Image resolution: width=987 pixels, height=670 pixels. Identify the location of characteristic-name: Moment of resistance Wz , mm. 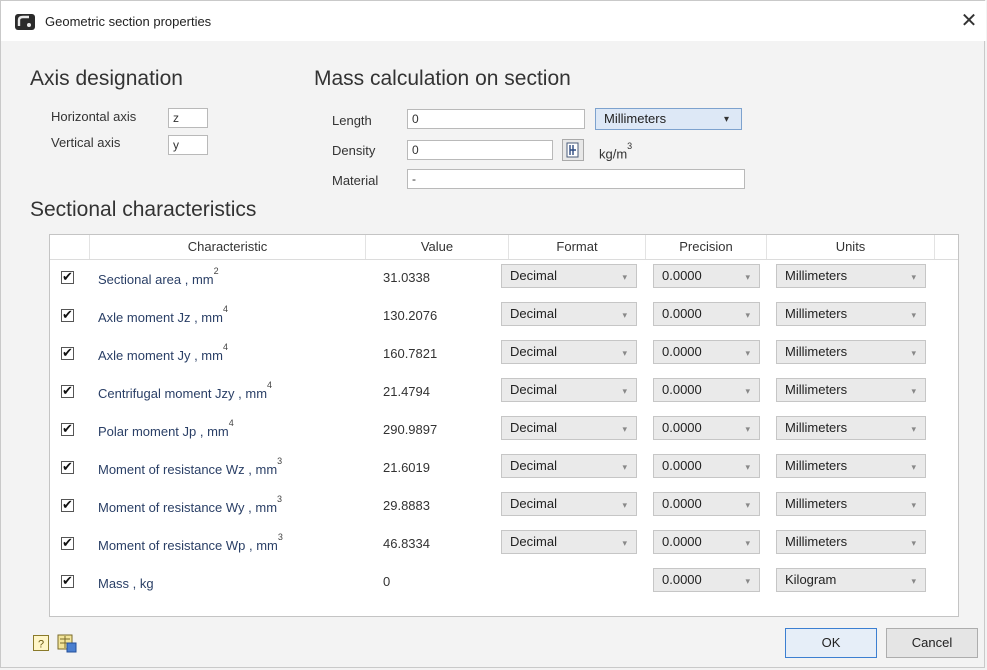
(188, 469).